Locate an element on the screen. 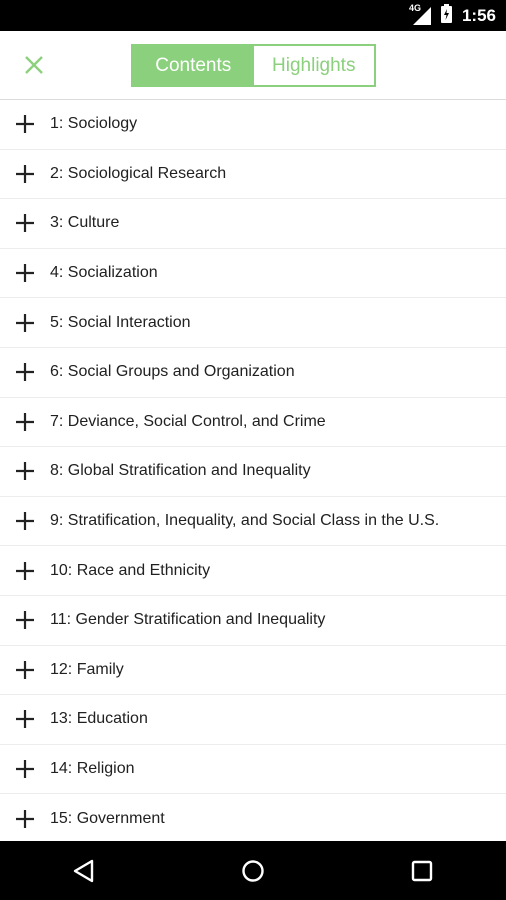  recents-button is located at coordinates (422, 871).